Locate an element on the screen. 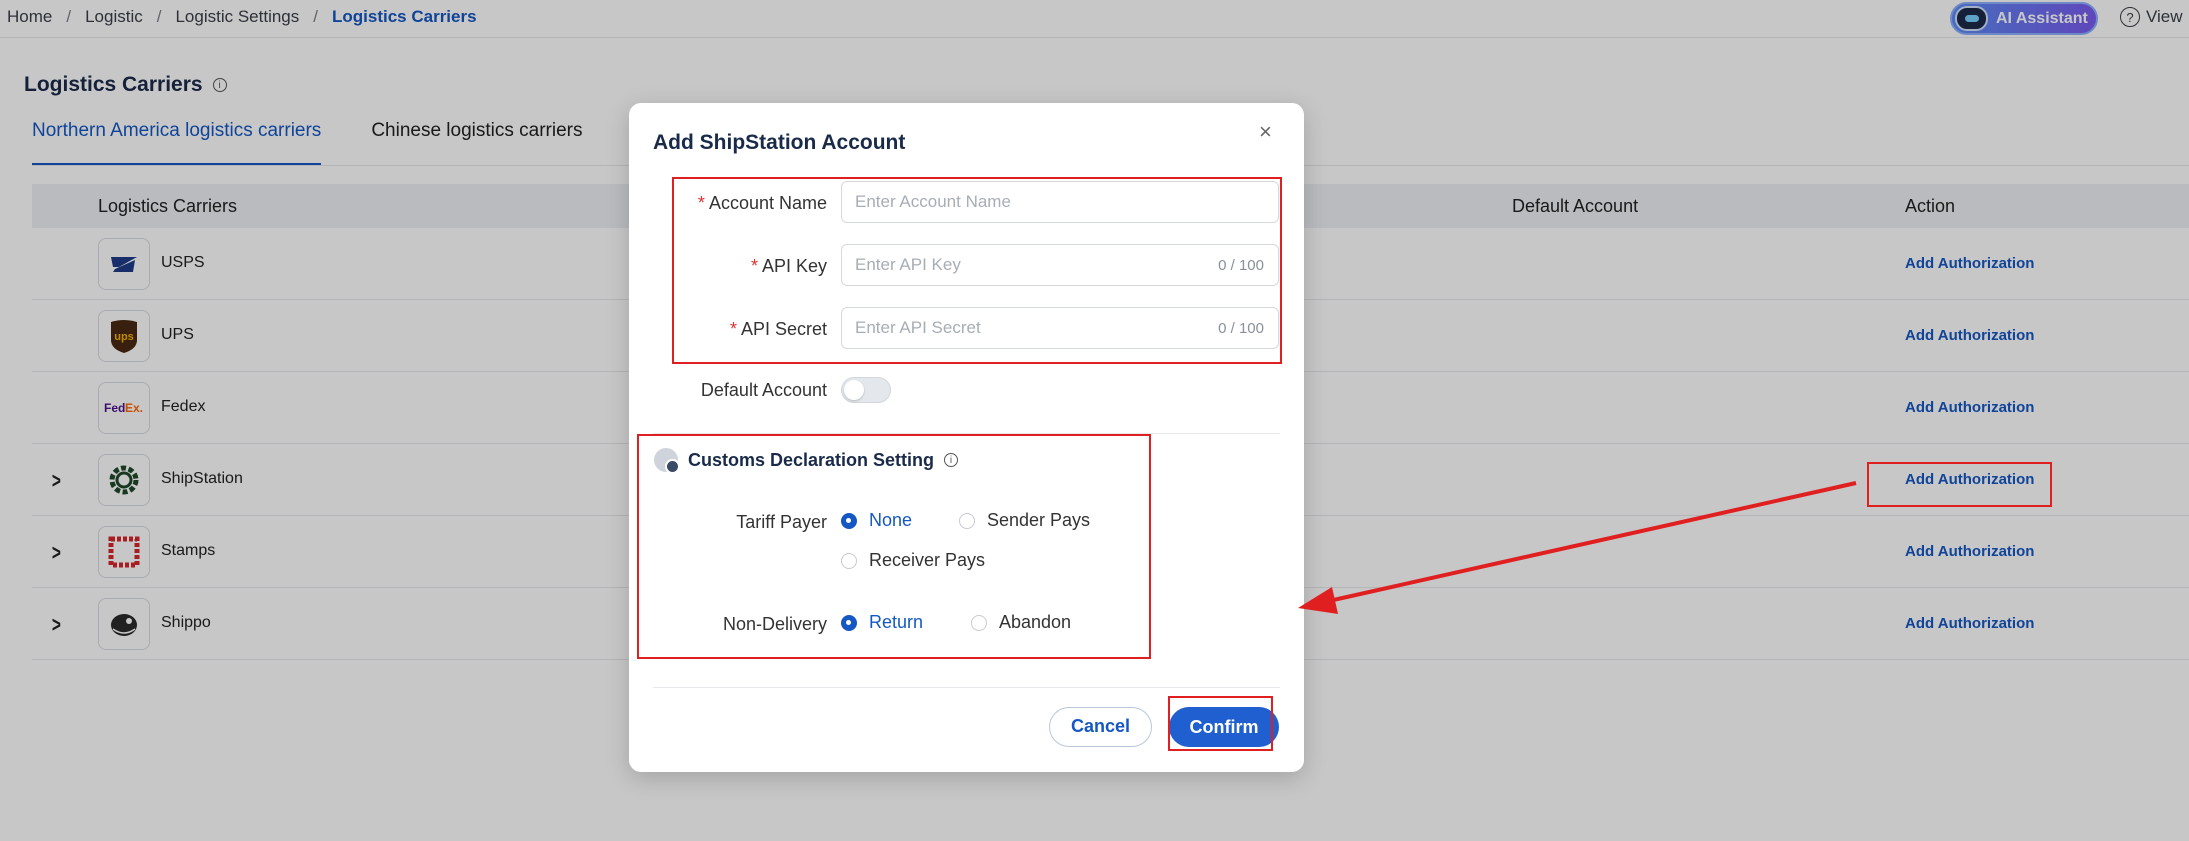 The width and height of the screenshot is (2189, 841). arrow-shaft is located at coordinates (1588, 543).